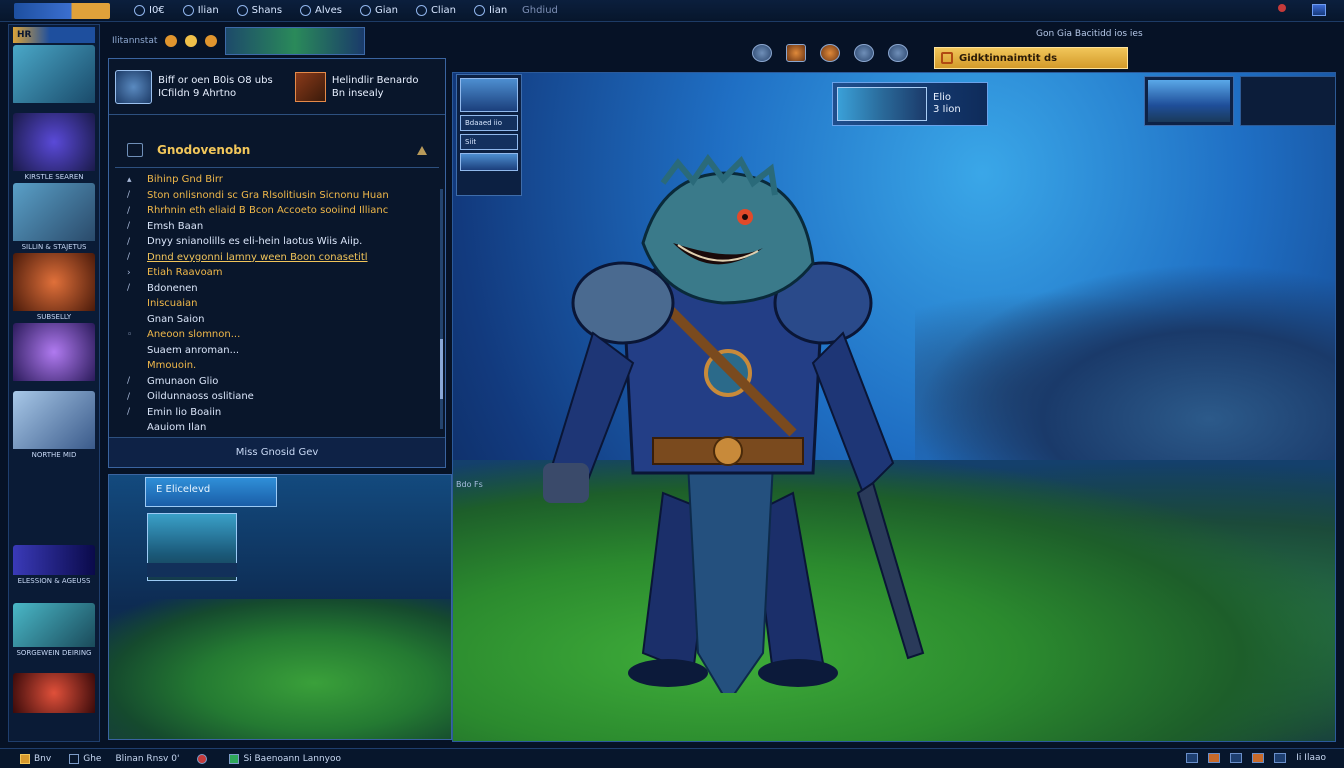 The image size is (1344, 768). I want to click on lower-panel-tab: E Elicelevd, so click(211, 492).